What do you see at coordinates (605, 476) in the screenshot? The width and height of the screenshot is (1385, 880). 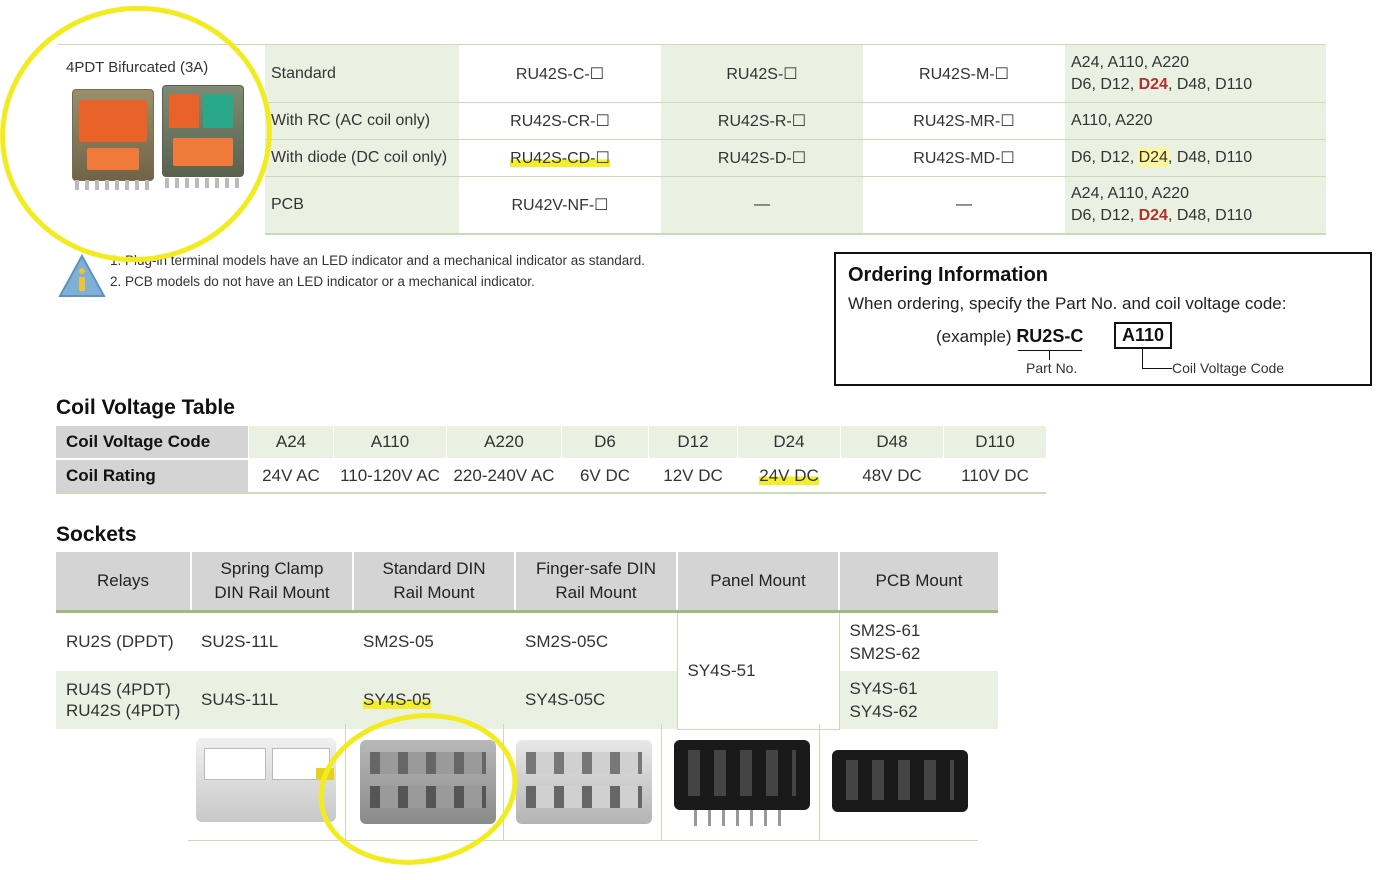 I see `coil-rating: 6V DC` at bounding box center [605, 476].